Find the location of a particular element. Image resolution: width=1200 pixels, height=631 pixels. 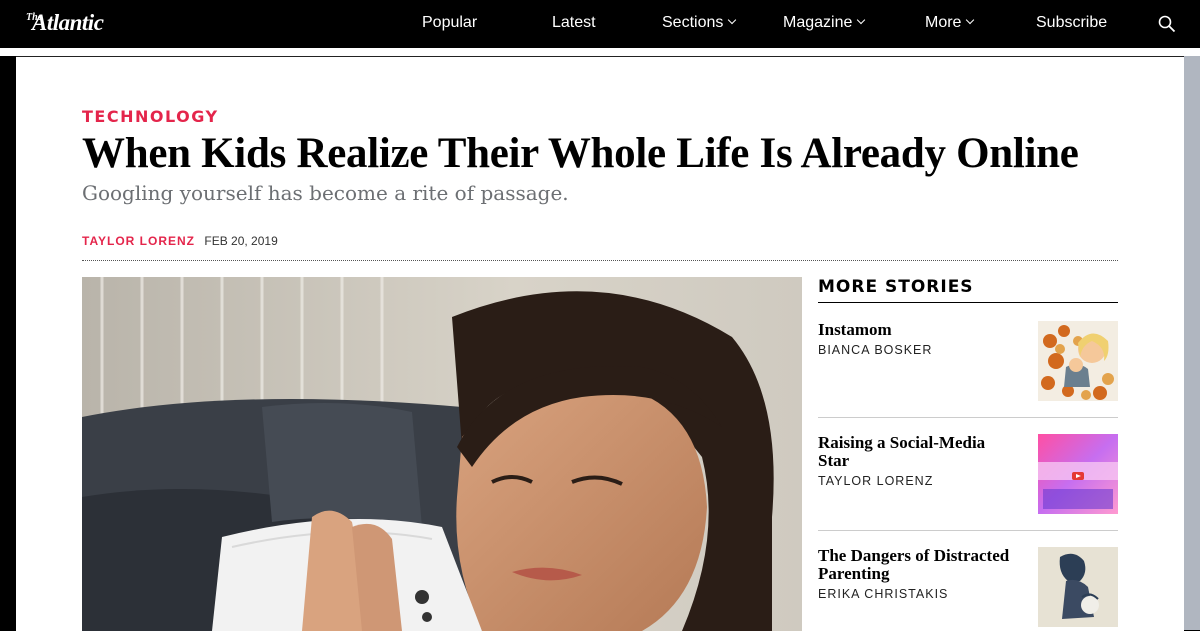

search-icon is located at coordinates (1167, 24).